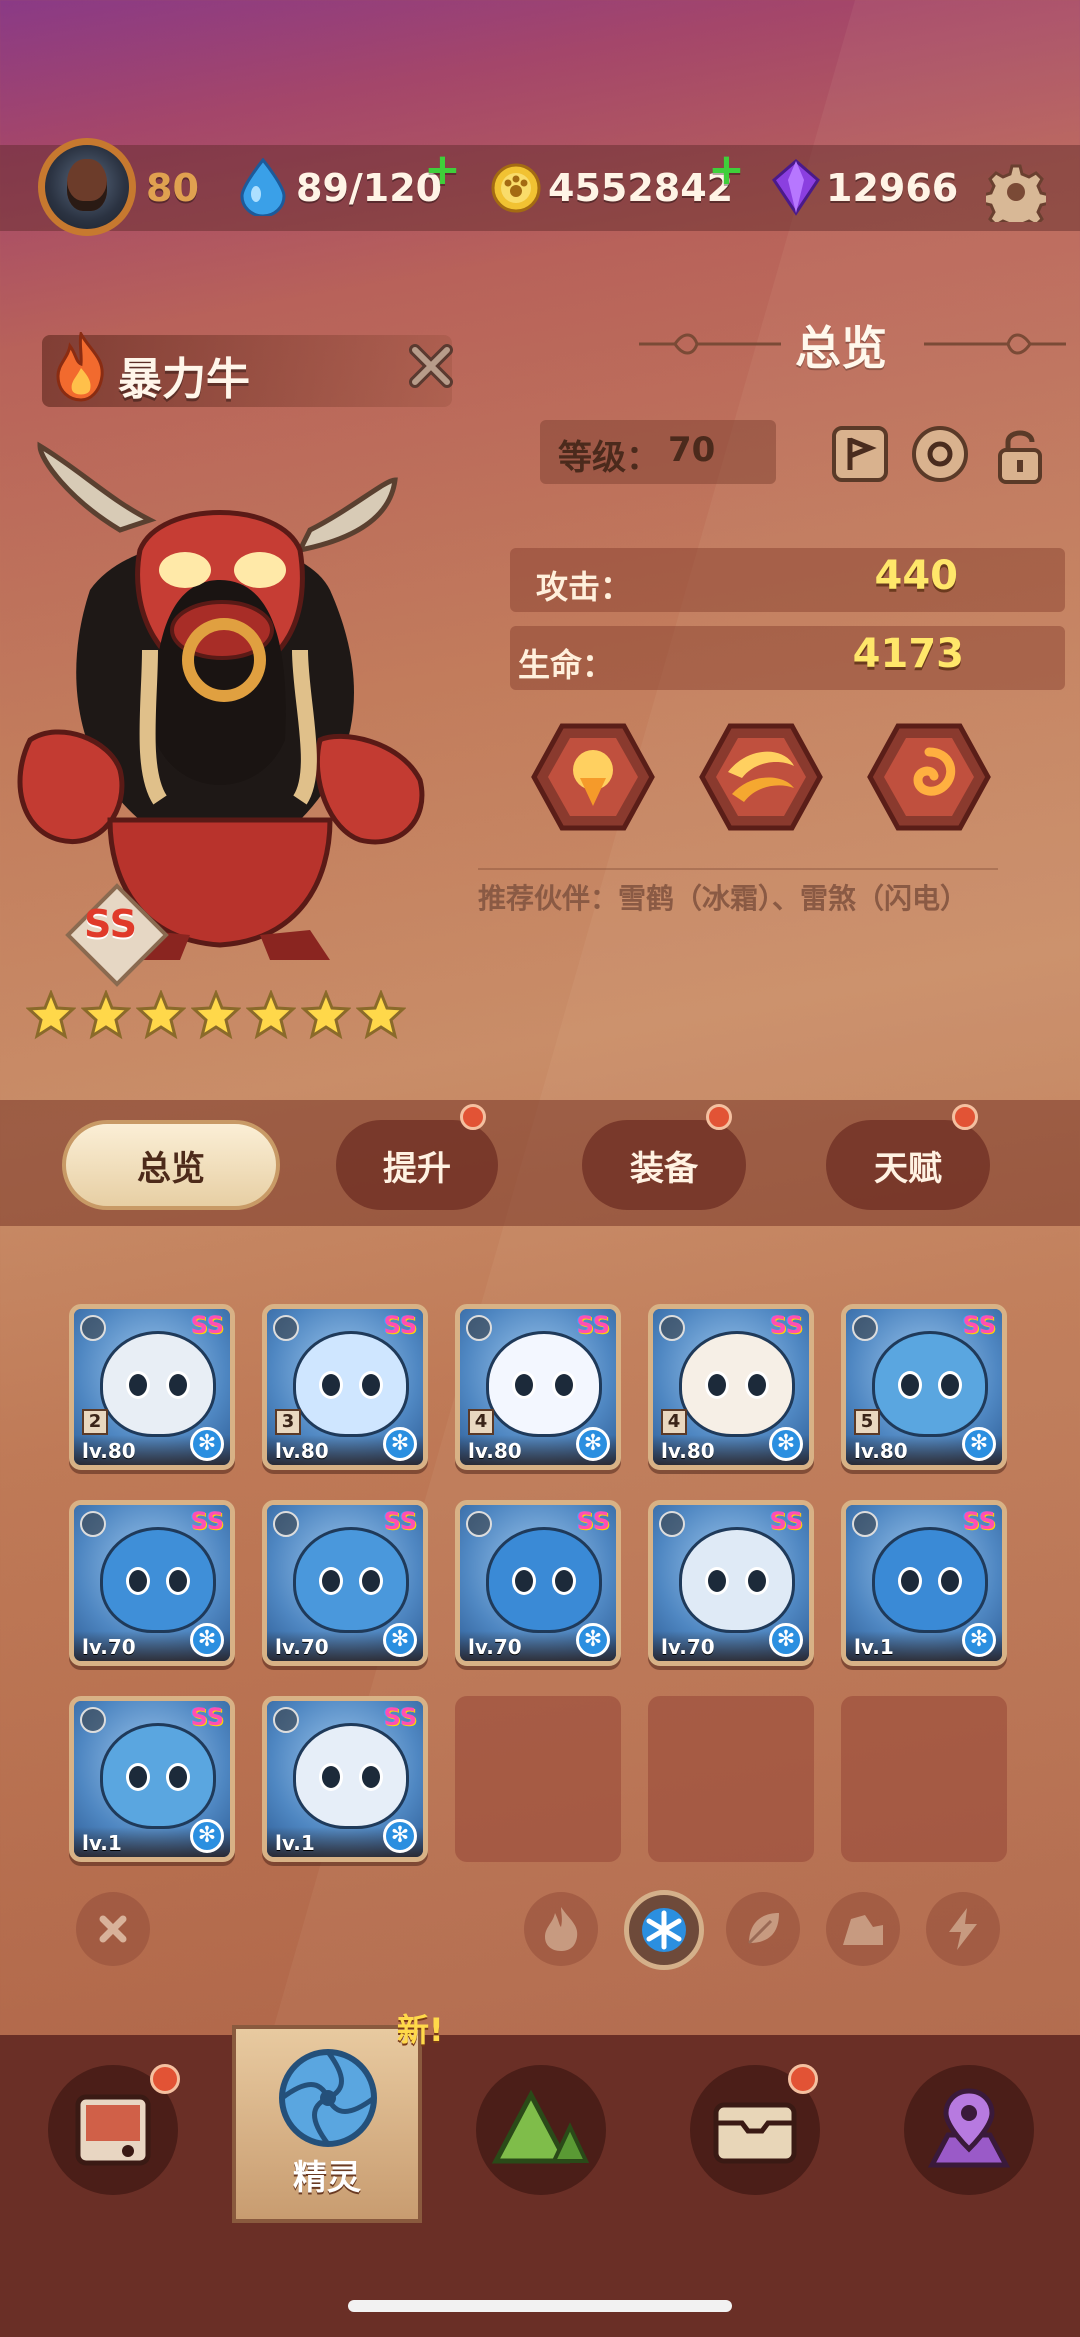 This screenshot has width=1080, height=2337. Describe the element at coordinates (860, 454) in the screenshot. I see `flag-button` at that location.